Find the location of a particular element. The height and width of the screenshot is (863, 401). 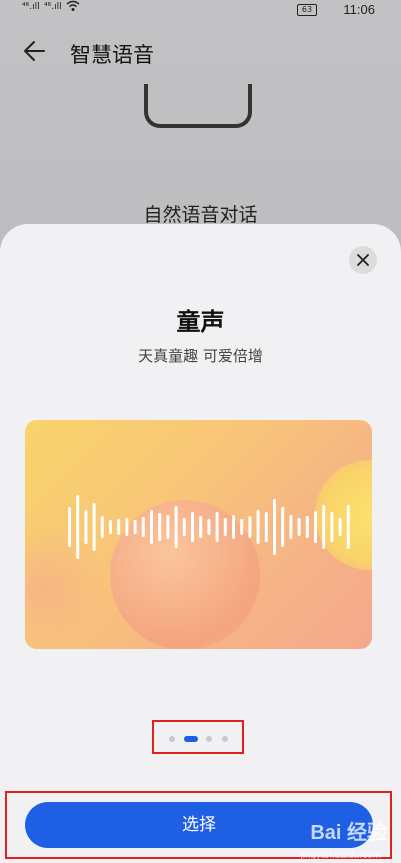

watermark-logo: Bai 经验 is located at coordinates (348, 833).